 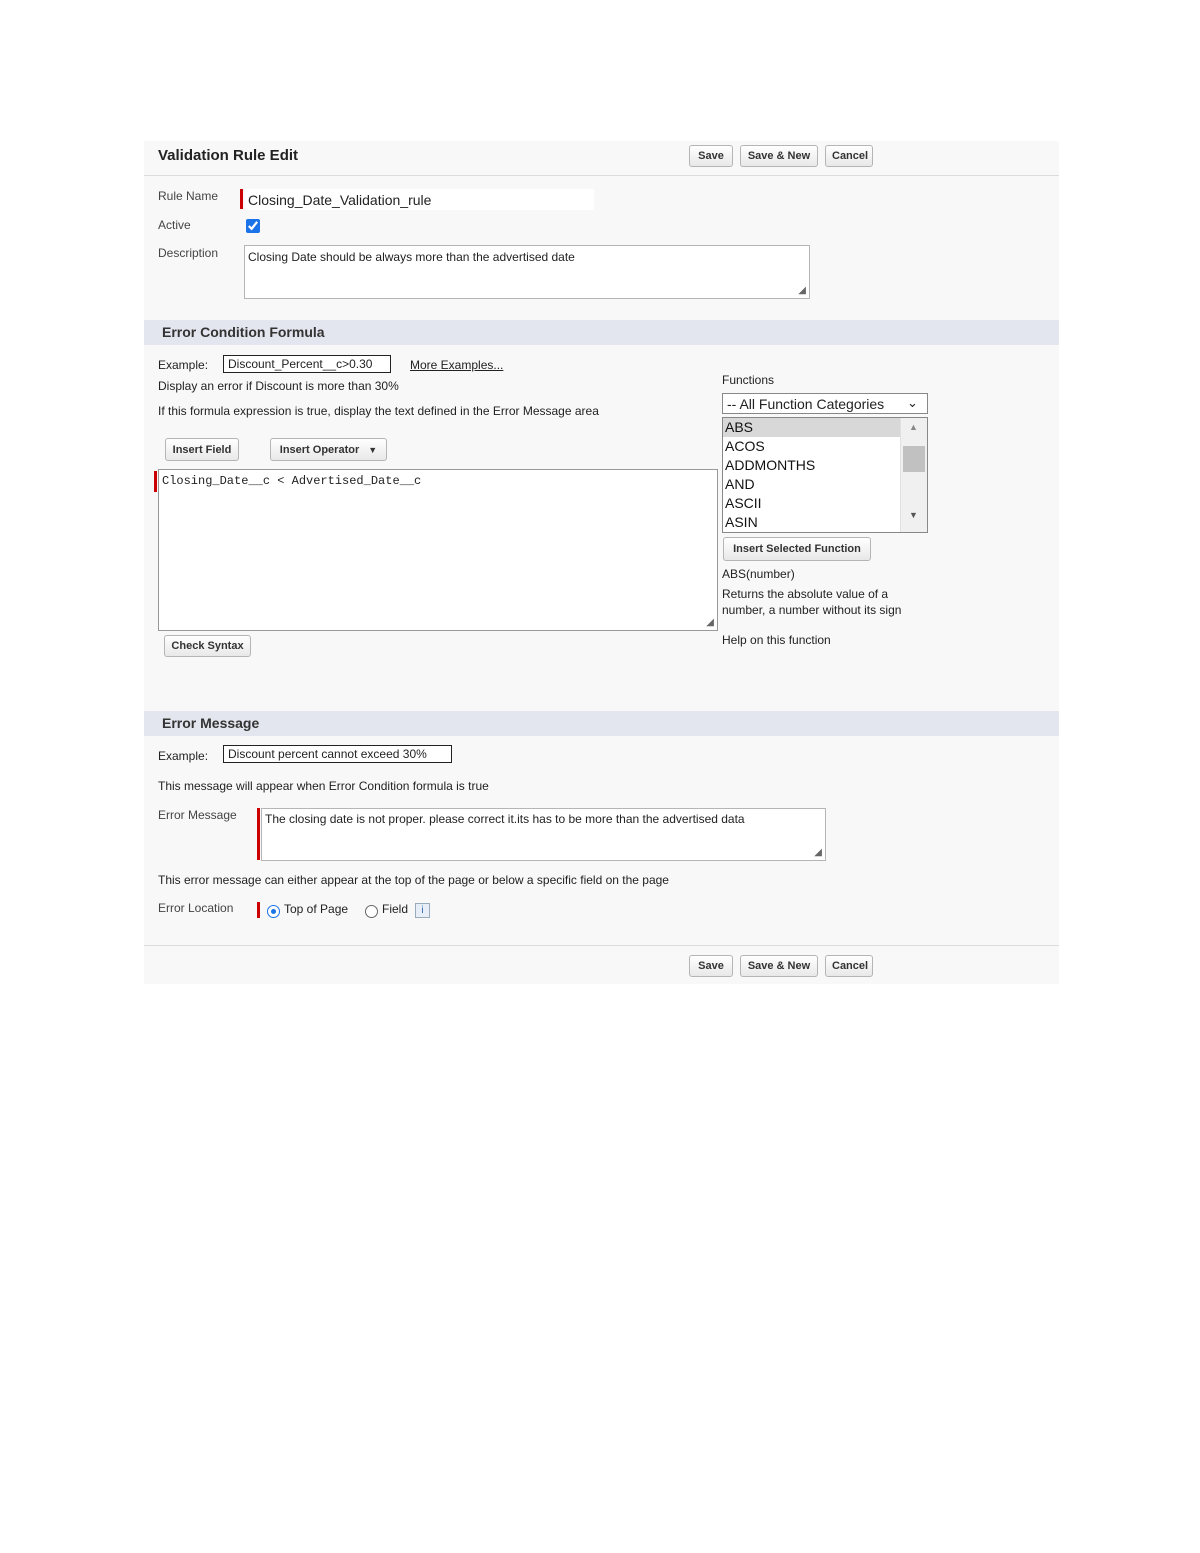 I want to click on rule-name-value: Closing_Date_Validation_rule, so click(x=340, y=200).